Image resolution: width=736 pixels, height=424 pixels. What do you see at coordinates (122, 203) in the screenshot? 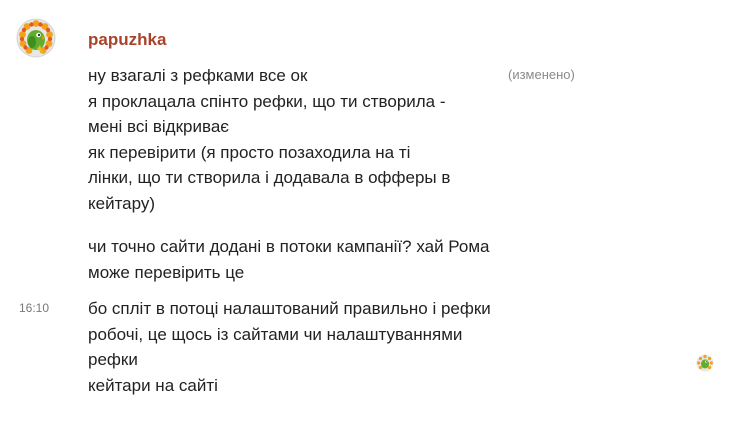
I see `message-line: кейтару)` at bounding box center [122, 203].